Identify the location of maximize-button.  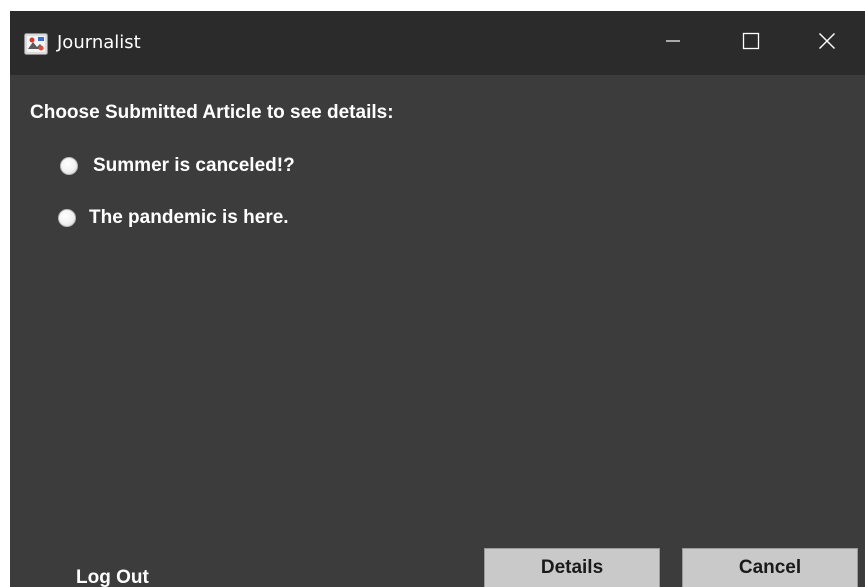
(751, 43).